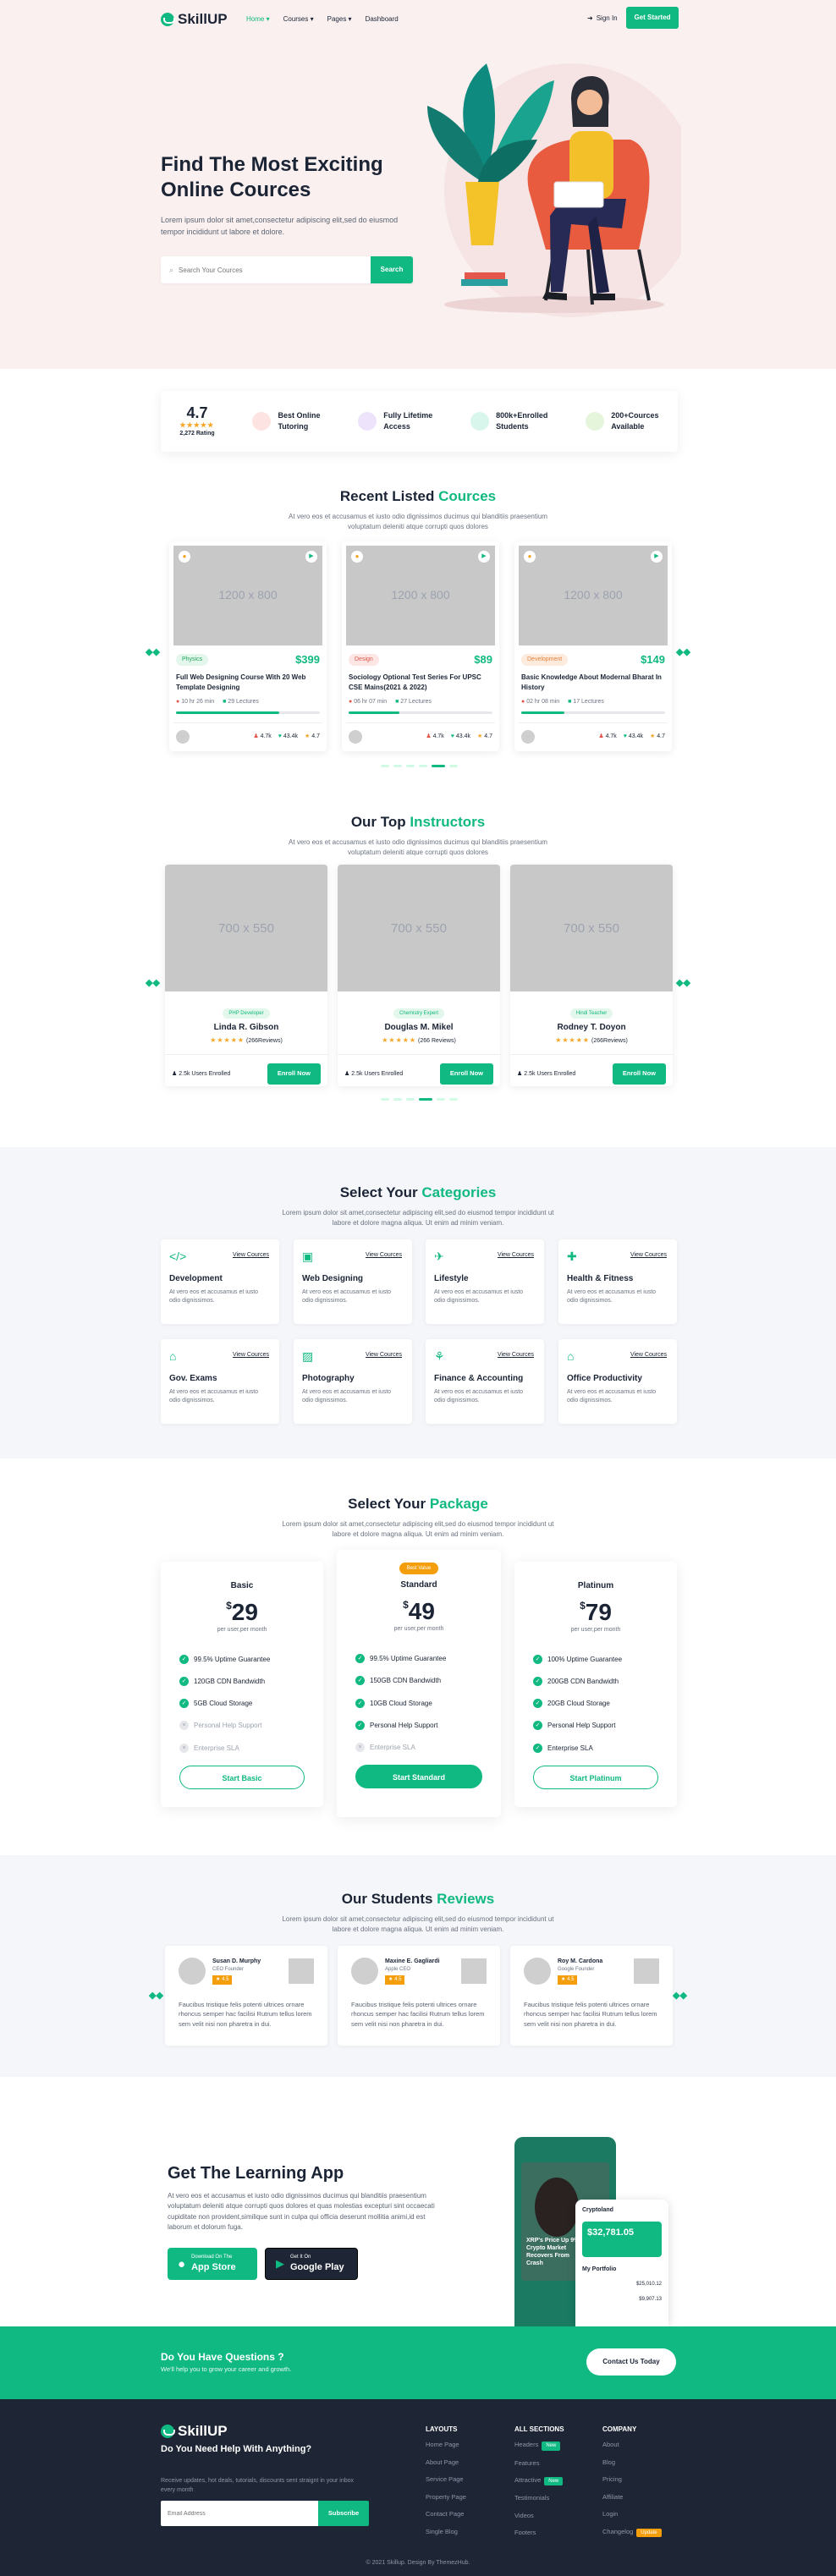  What do you see at coordinates (392, 269) in the screenshot?
I see `search-button: Search` at bounding box center [392, 269].